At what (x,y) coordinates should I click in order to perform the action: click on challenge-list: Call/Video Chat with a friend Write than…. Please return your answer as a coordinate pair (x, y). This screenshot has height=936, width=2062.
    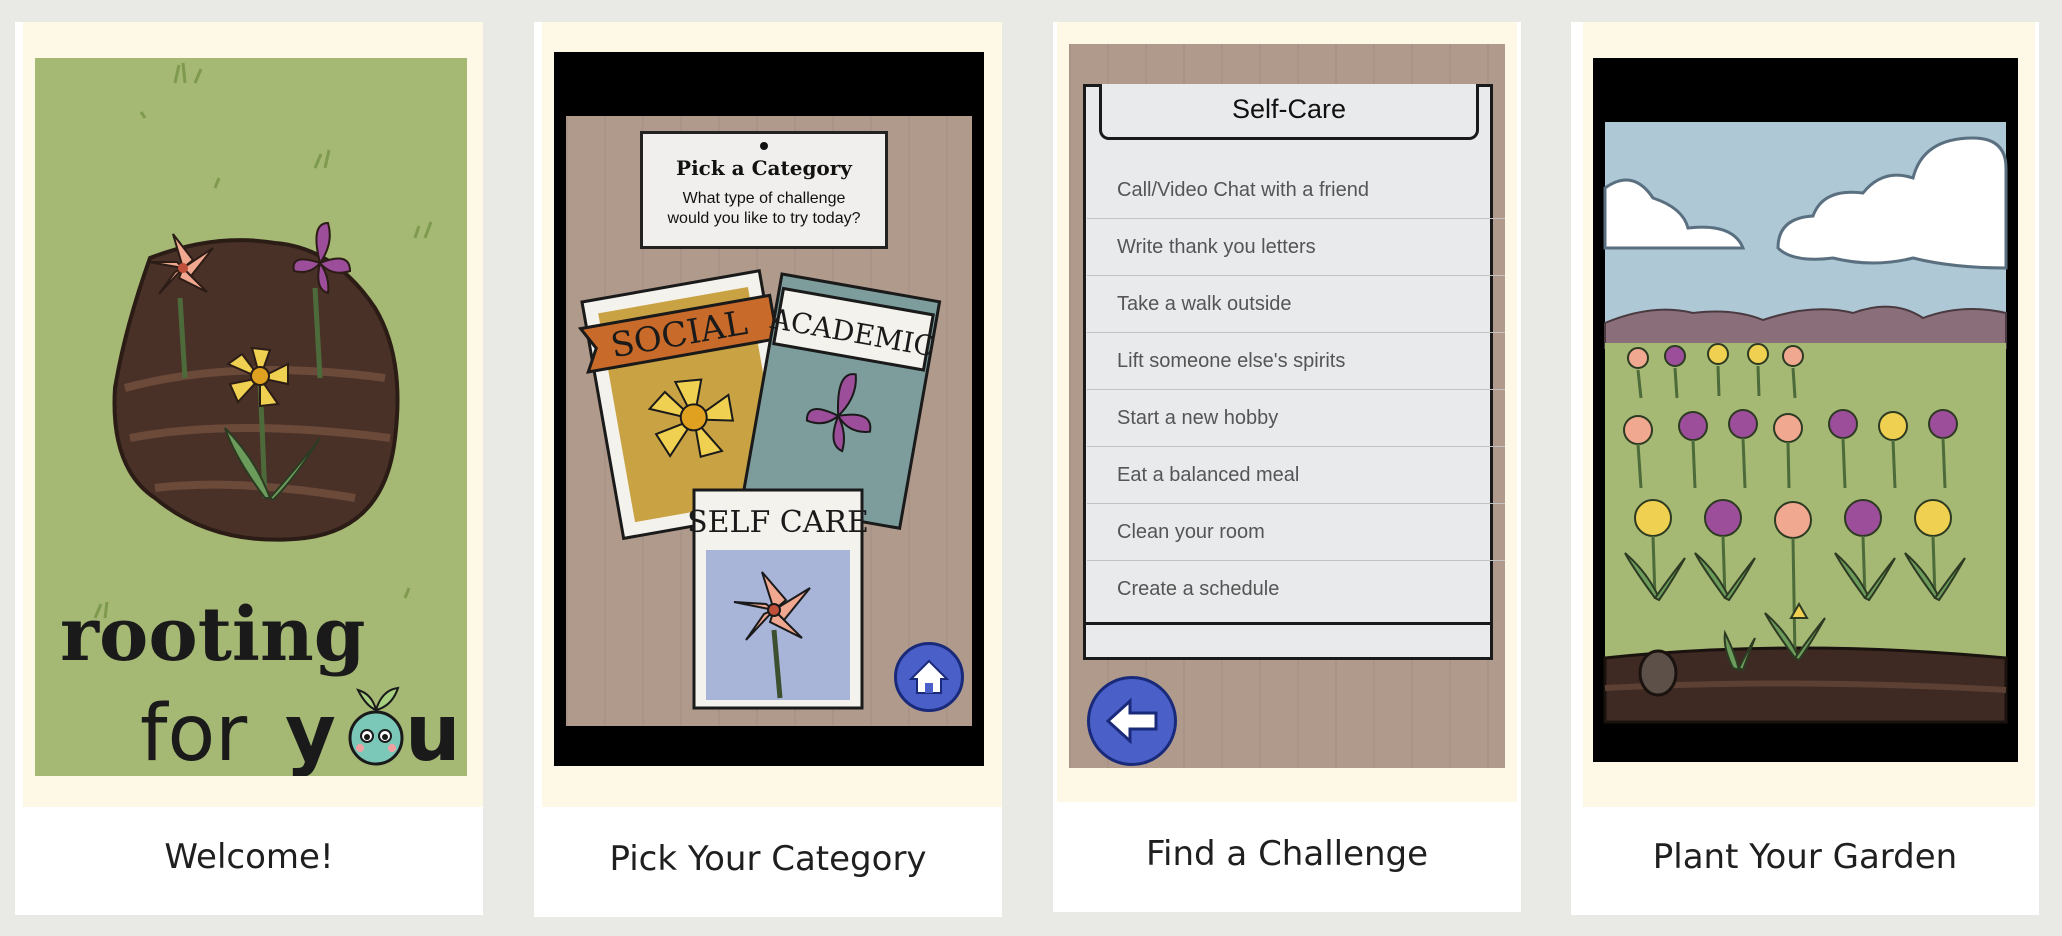
    Looking at the image, I should click on (1296, 404).